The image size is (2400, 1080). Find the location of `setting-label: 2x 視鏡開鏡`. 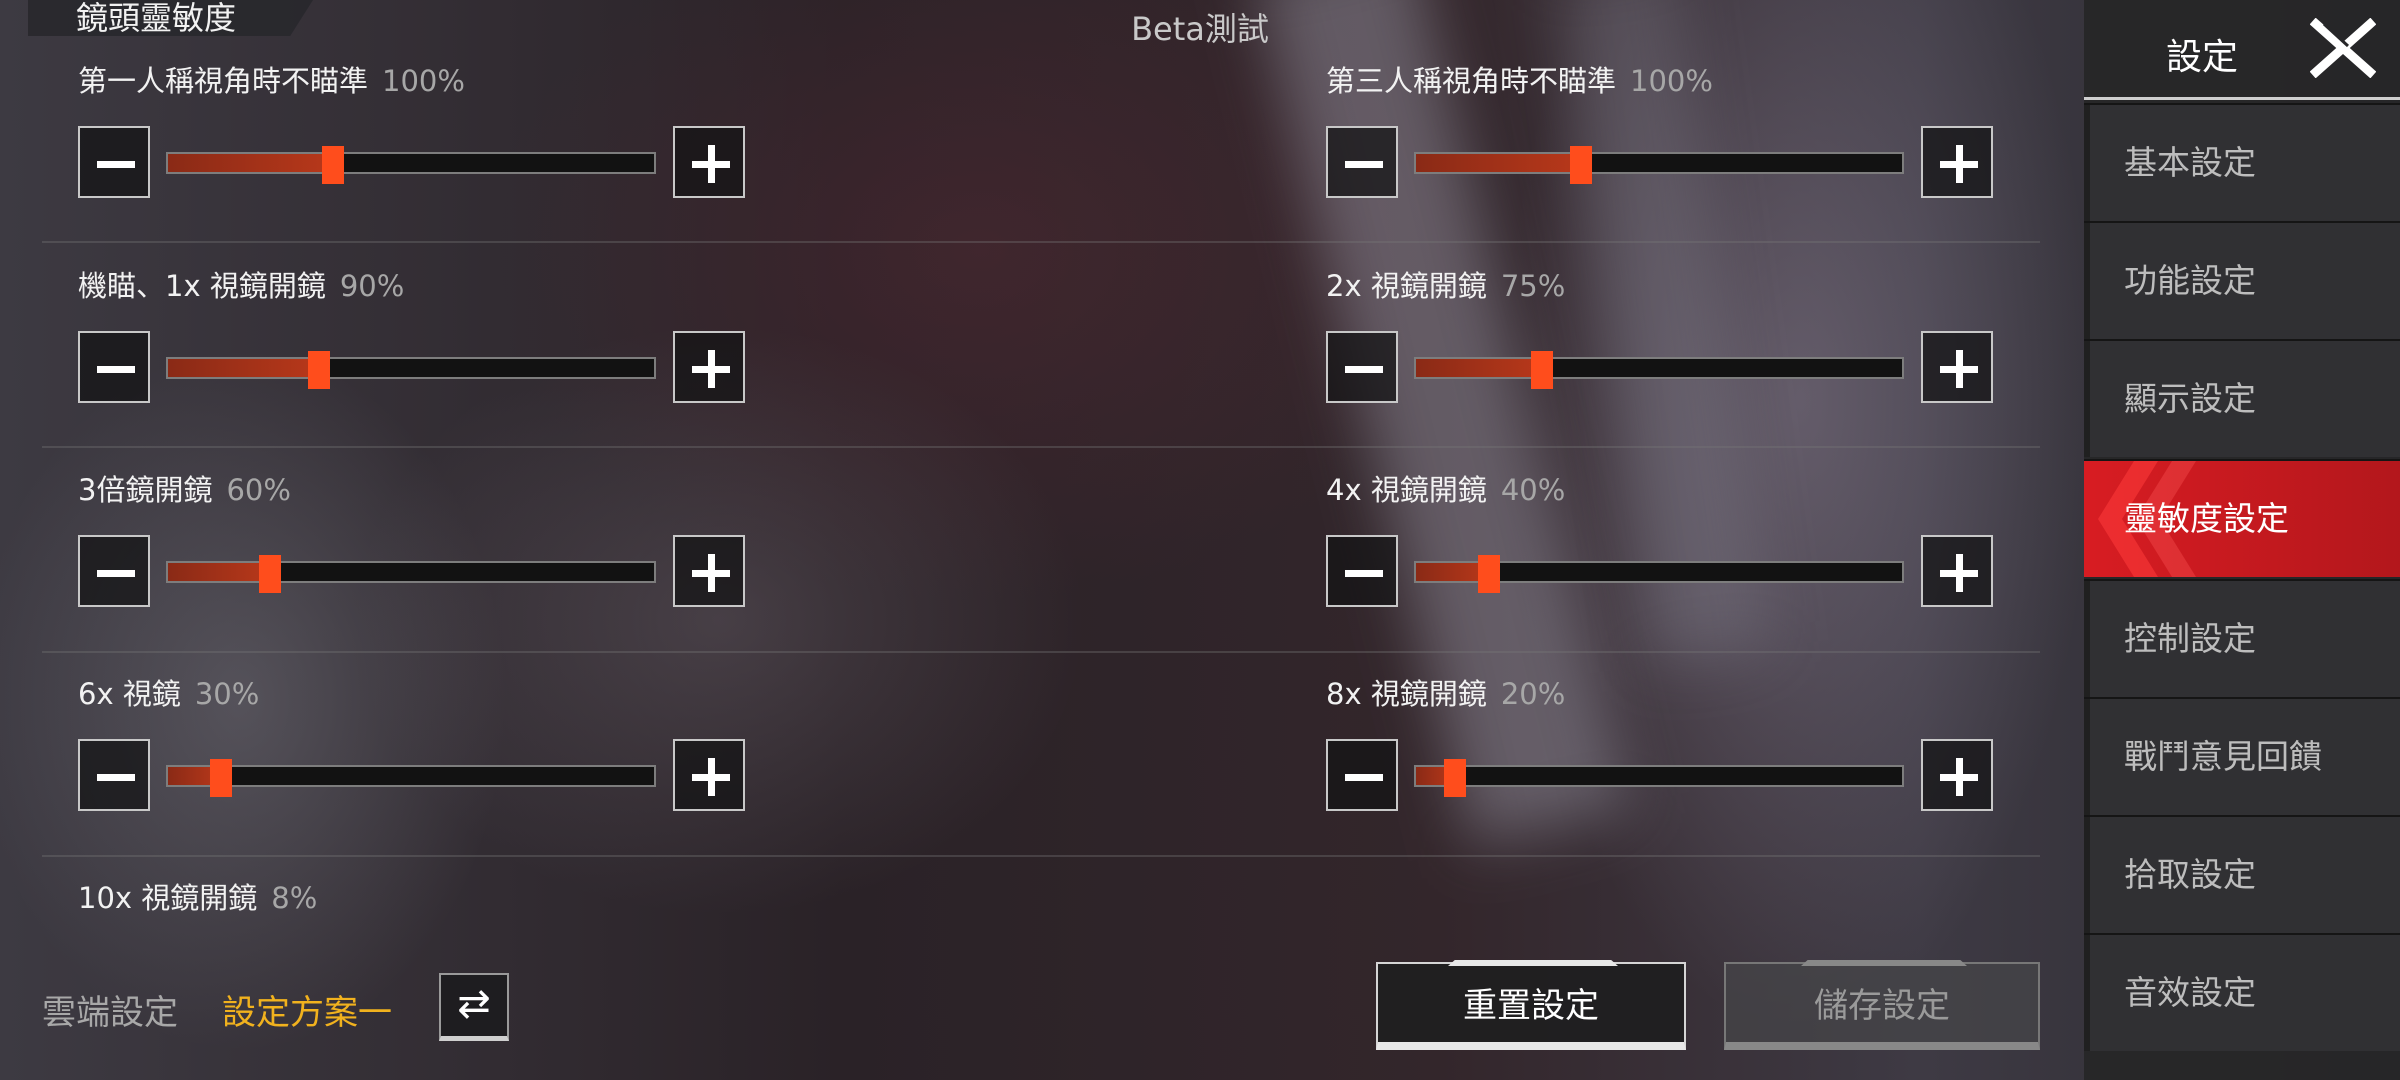

setting-label: 2x 視鏡開鏡 is located at coordinates (1406, 286).